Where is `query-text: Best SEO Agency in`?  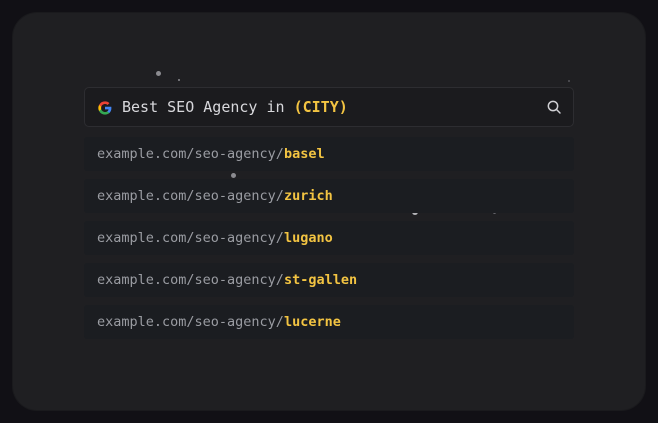
query-text: Best SEO Agency in is located at coordinates (208, 107).